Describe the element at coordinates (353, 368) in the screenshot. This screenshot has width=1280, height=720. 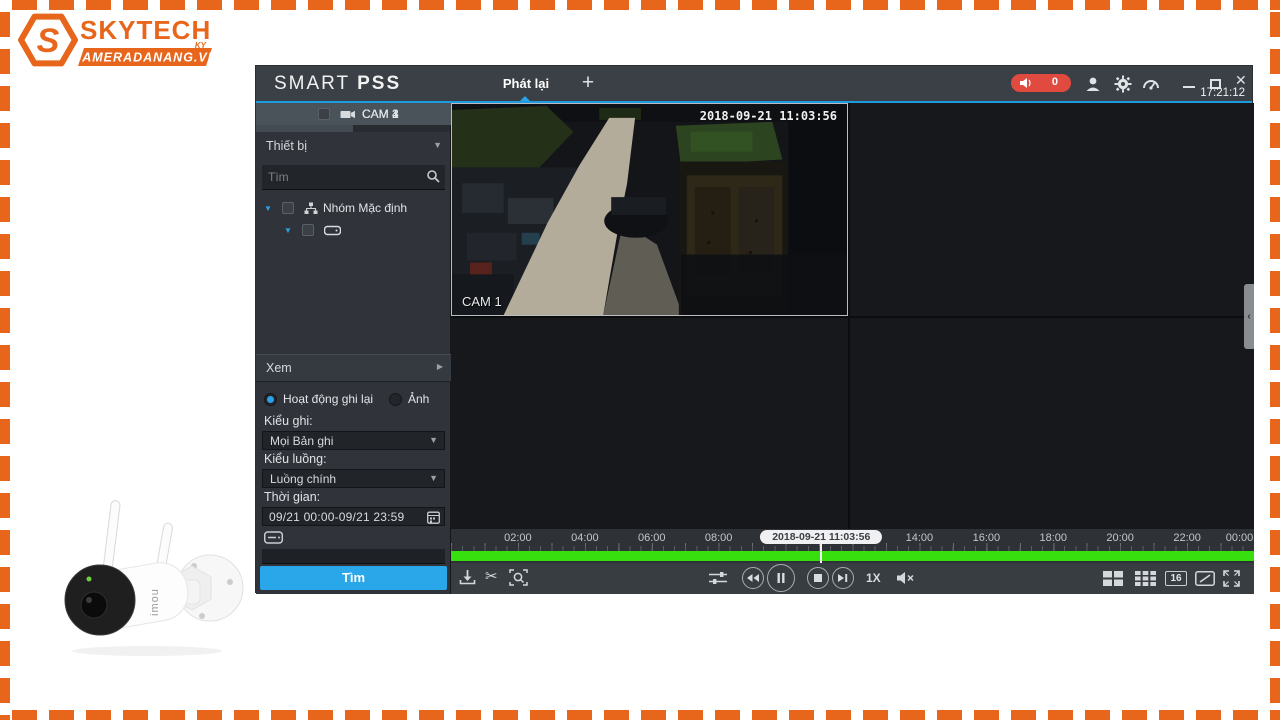
I see `view-section-header: Xem ▶` at that location.